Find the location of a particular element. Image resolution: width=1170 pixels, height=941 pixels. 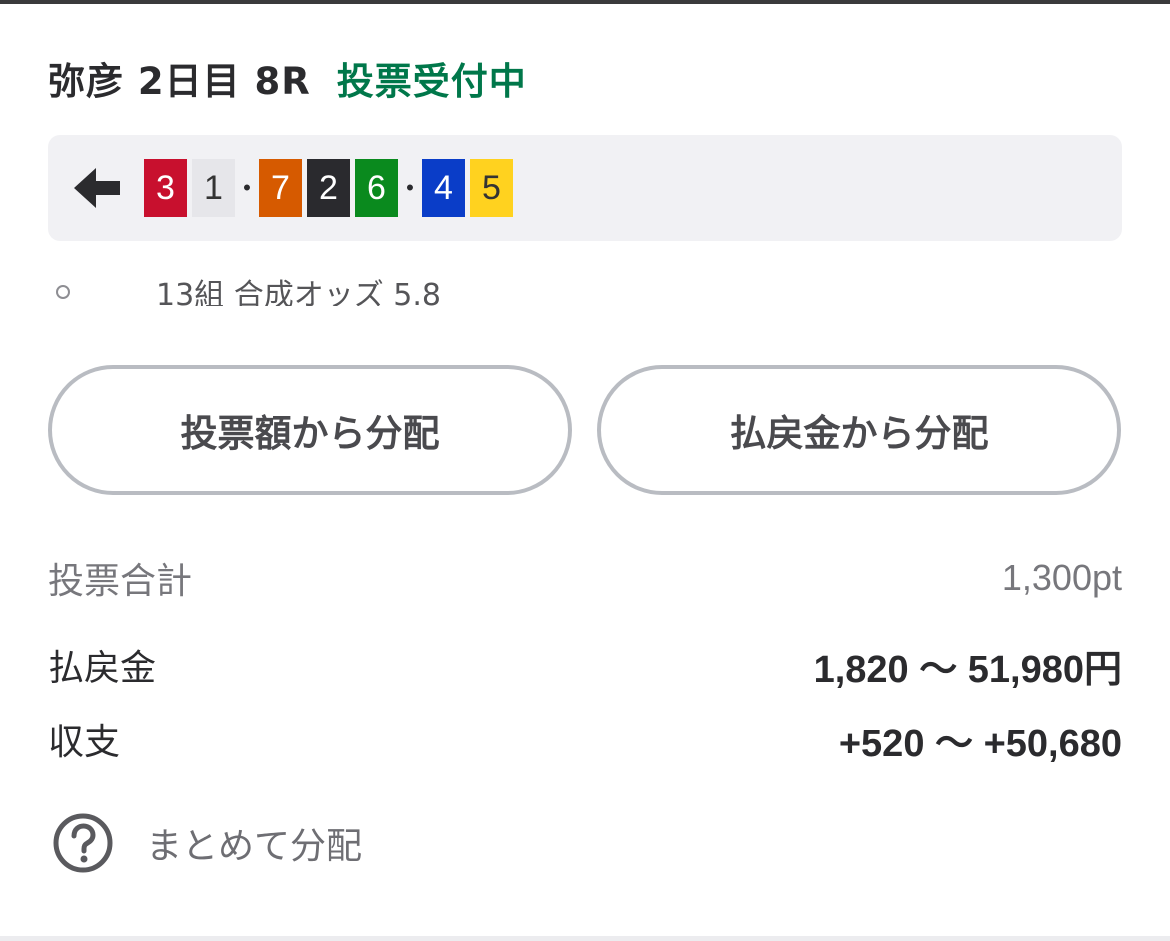

top-divider is located at coordinates (585, 2).